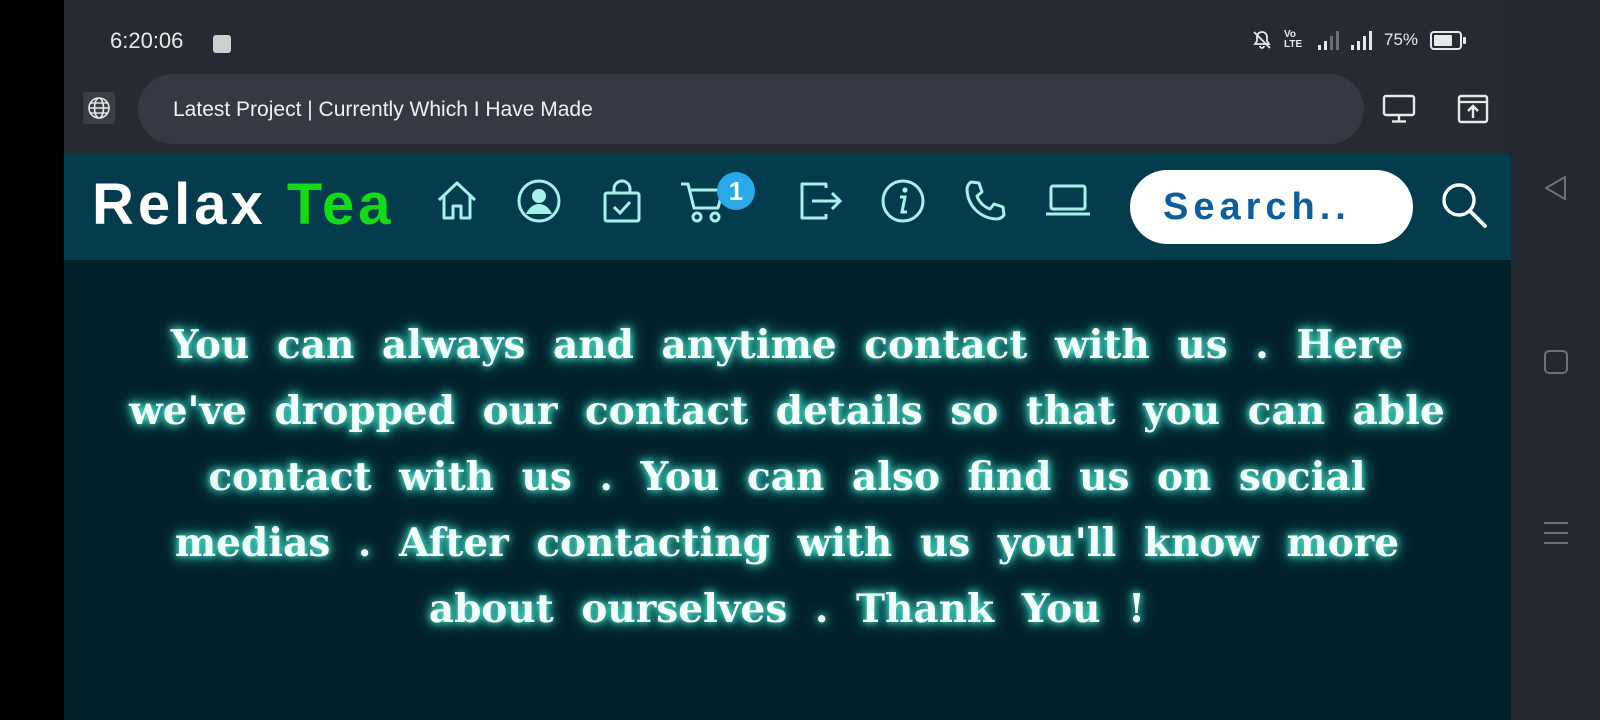 This screenshot has width=1600, height=720. Describe the element at coordinates (457, 201) in the screenshot. I see `home-icon` at that location.